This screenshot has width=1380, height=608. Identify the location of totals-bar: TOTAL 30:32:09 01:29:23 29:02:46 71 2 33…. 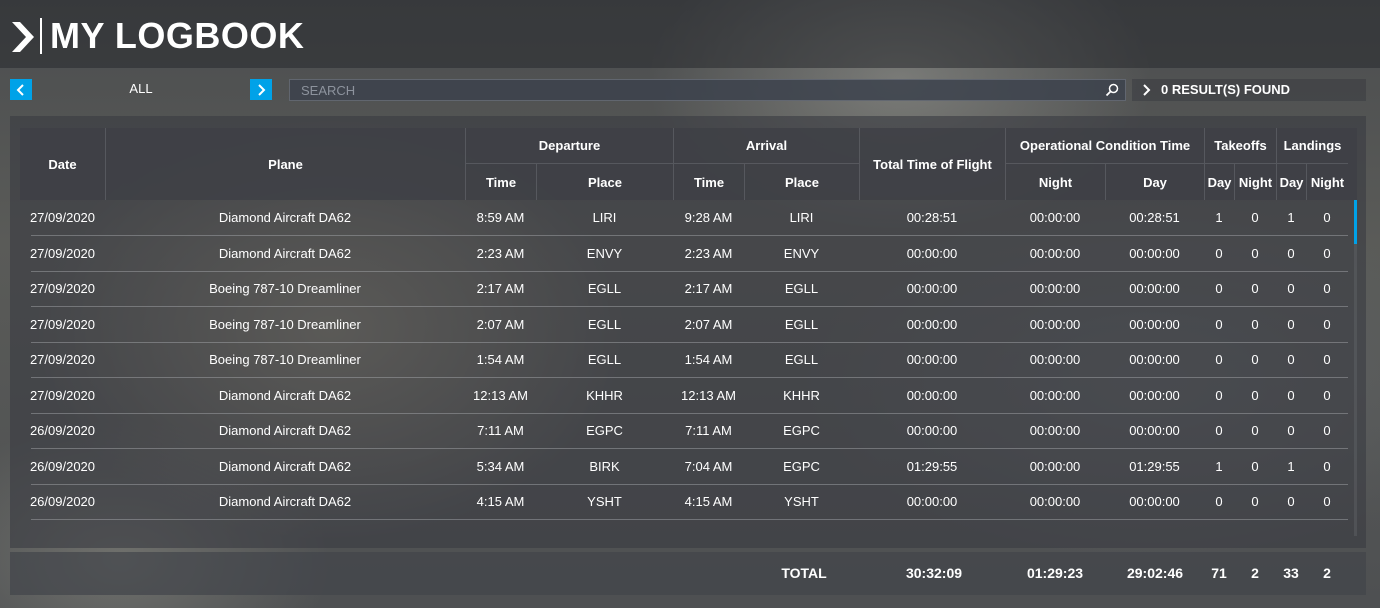
(688, 573).